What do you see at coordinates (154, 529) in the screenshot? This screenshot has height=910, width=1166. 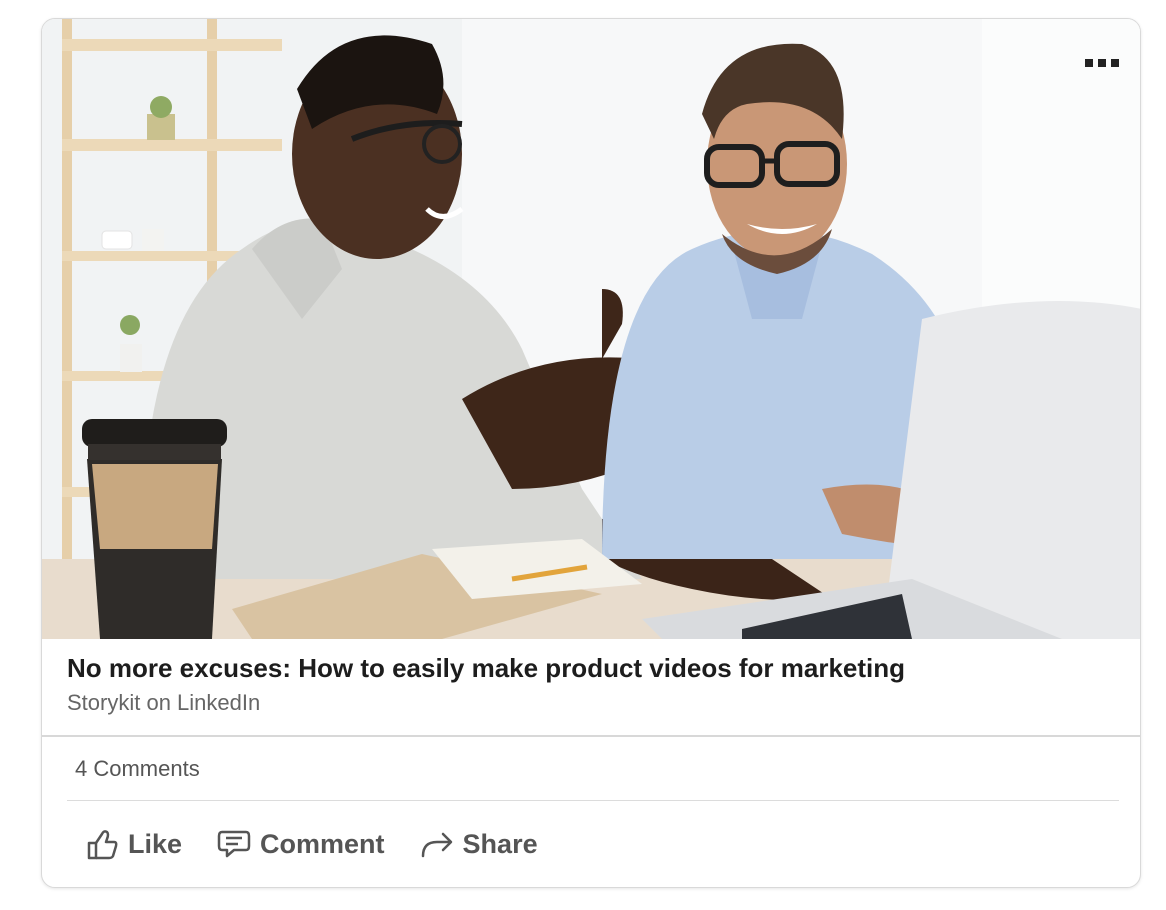 I see `coffee-cup` at bounding box center [154, 529].